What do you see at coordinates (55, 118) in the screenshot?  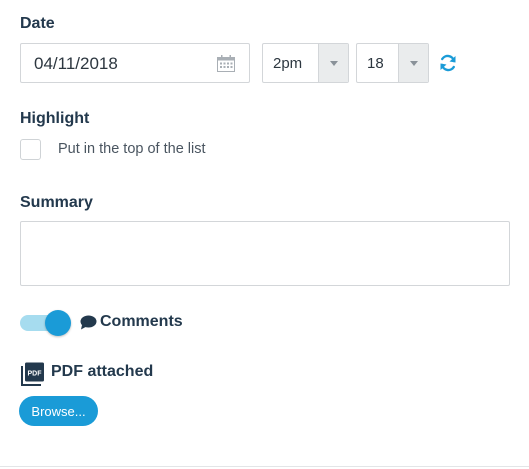 I see `highlight-label: Highlight` at bounding box center [55, 118].